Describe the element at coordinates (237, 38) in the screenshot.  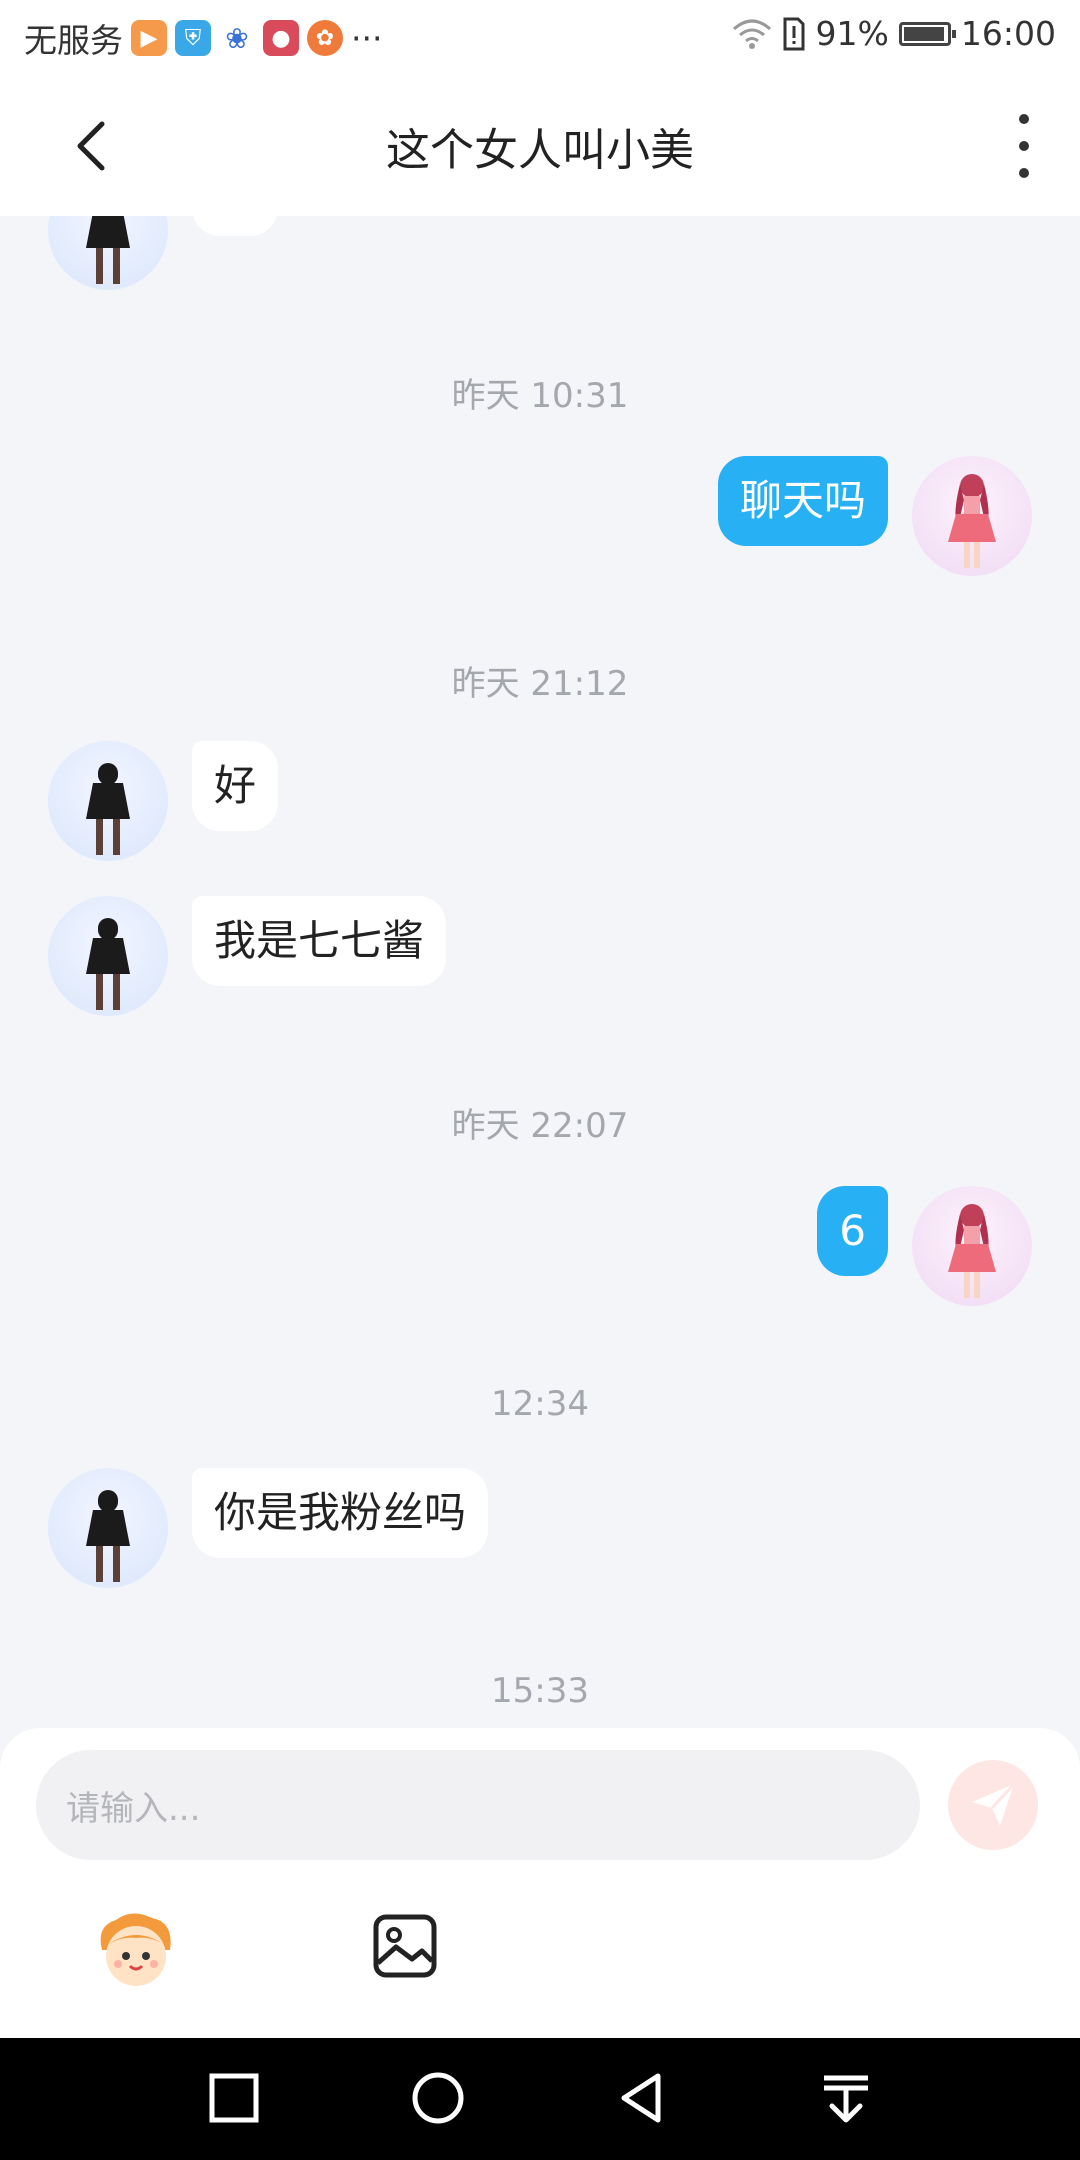
I see `baidu-icon: ❀` at that location.